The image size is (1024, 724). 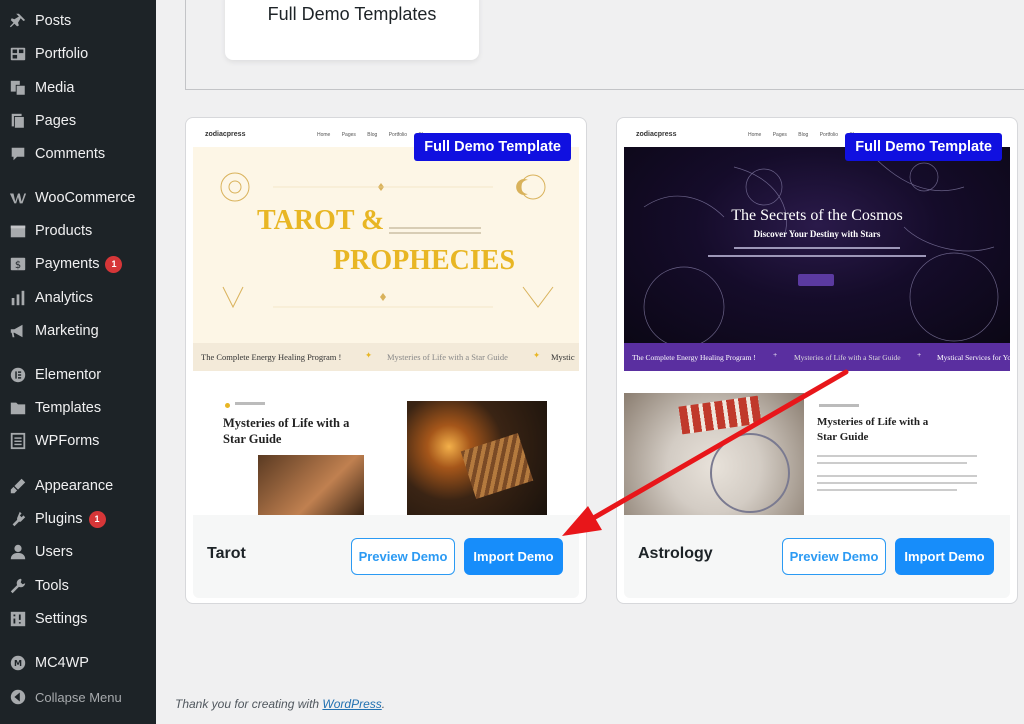 I want to click on sidebar-item-payments: $ Payments 1, so click(x=78, y=264).